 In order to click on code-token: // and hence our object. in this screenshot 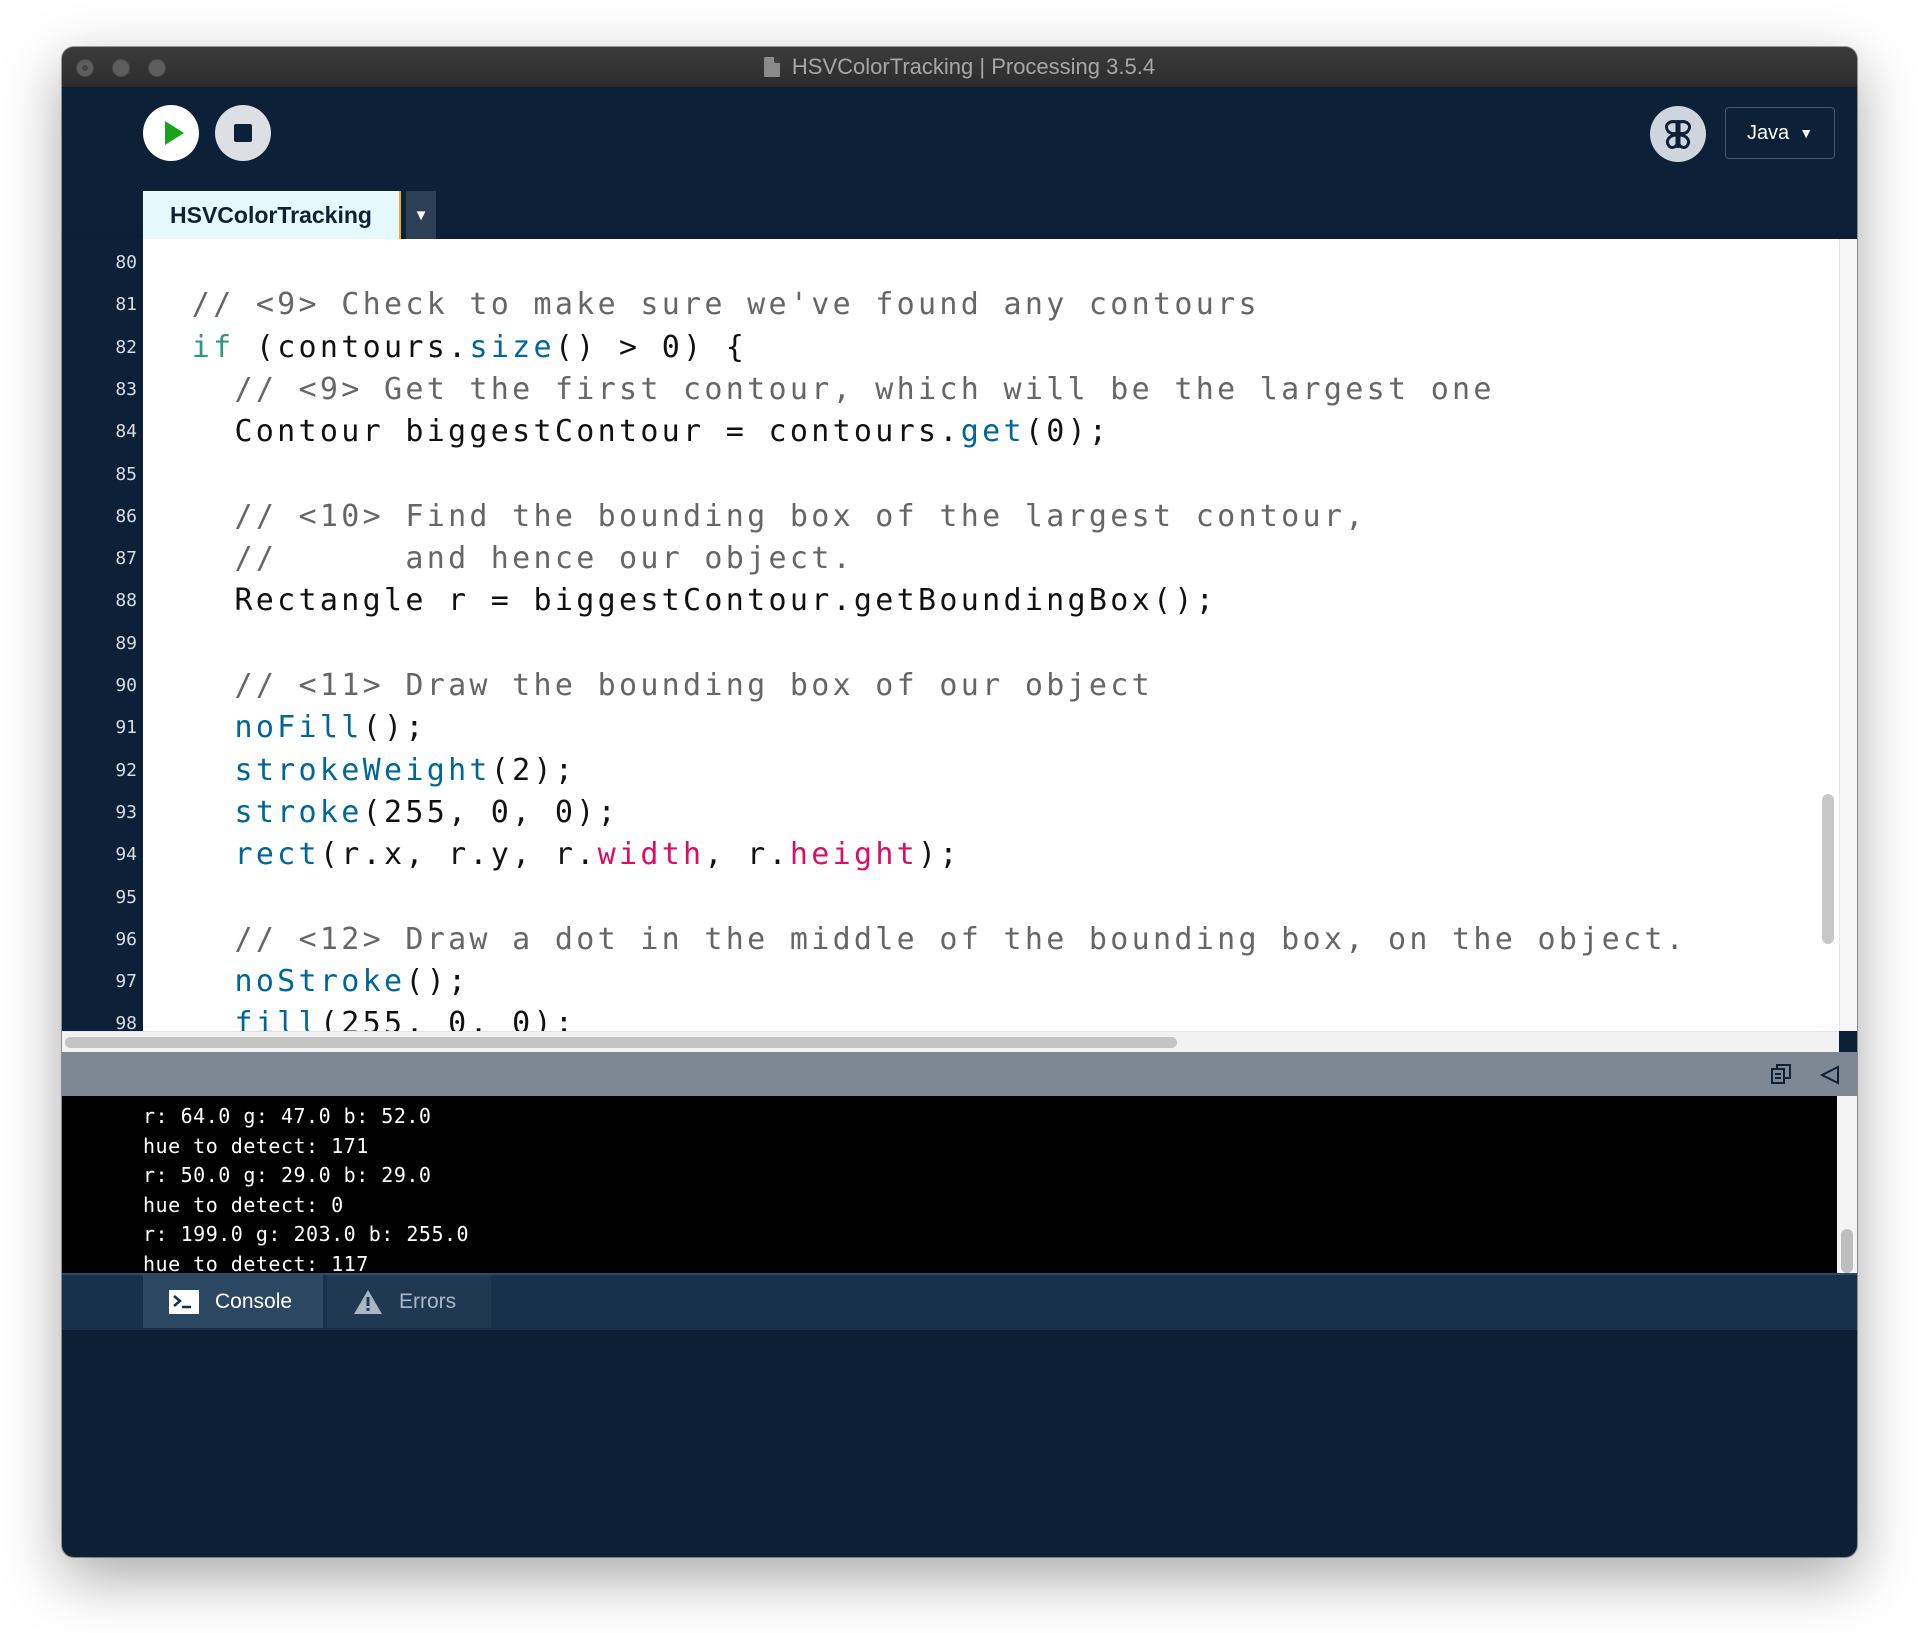, I will do `click(544, 559)`.